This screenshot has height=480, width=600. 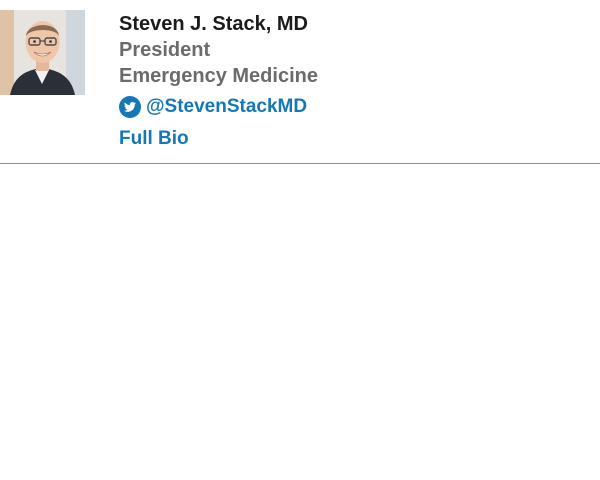 I want to click on twitter-icon, so click(x=130, y=107).